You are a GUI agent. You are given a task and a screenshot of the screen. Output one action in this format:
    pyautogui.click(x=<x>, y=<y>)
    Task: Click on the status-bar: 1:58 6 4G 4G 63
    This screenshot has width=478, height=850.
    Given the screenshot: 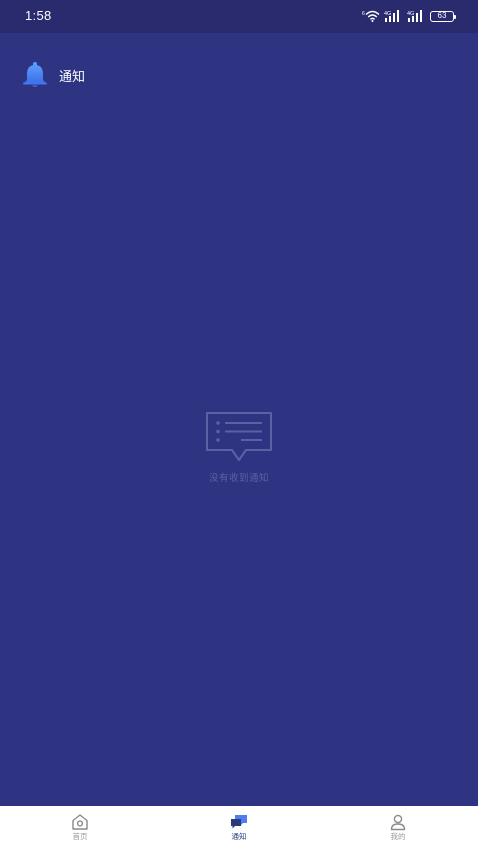 What is the action you would take?
    pyautogui.click(x=239, y=16)
    